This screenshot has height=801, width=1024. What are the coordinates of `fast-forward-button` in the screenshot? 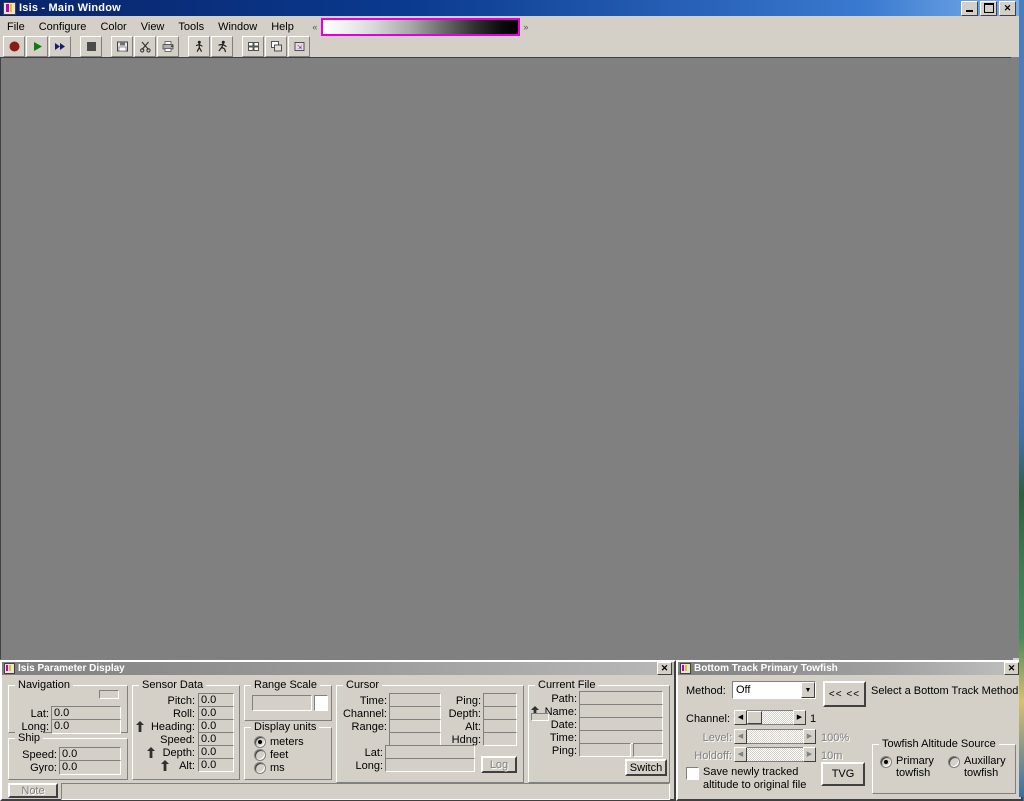 It's located at (60, 46).